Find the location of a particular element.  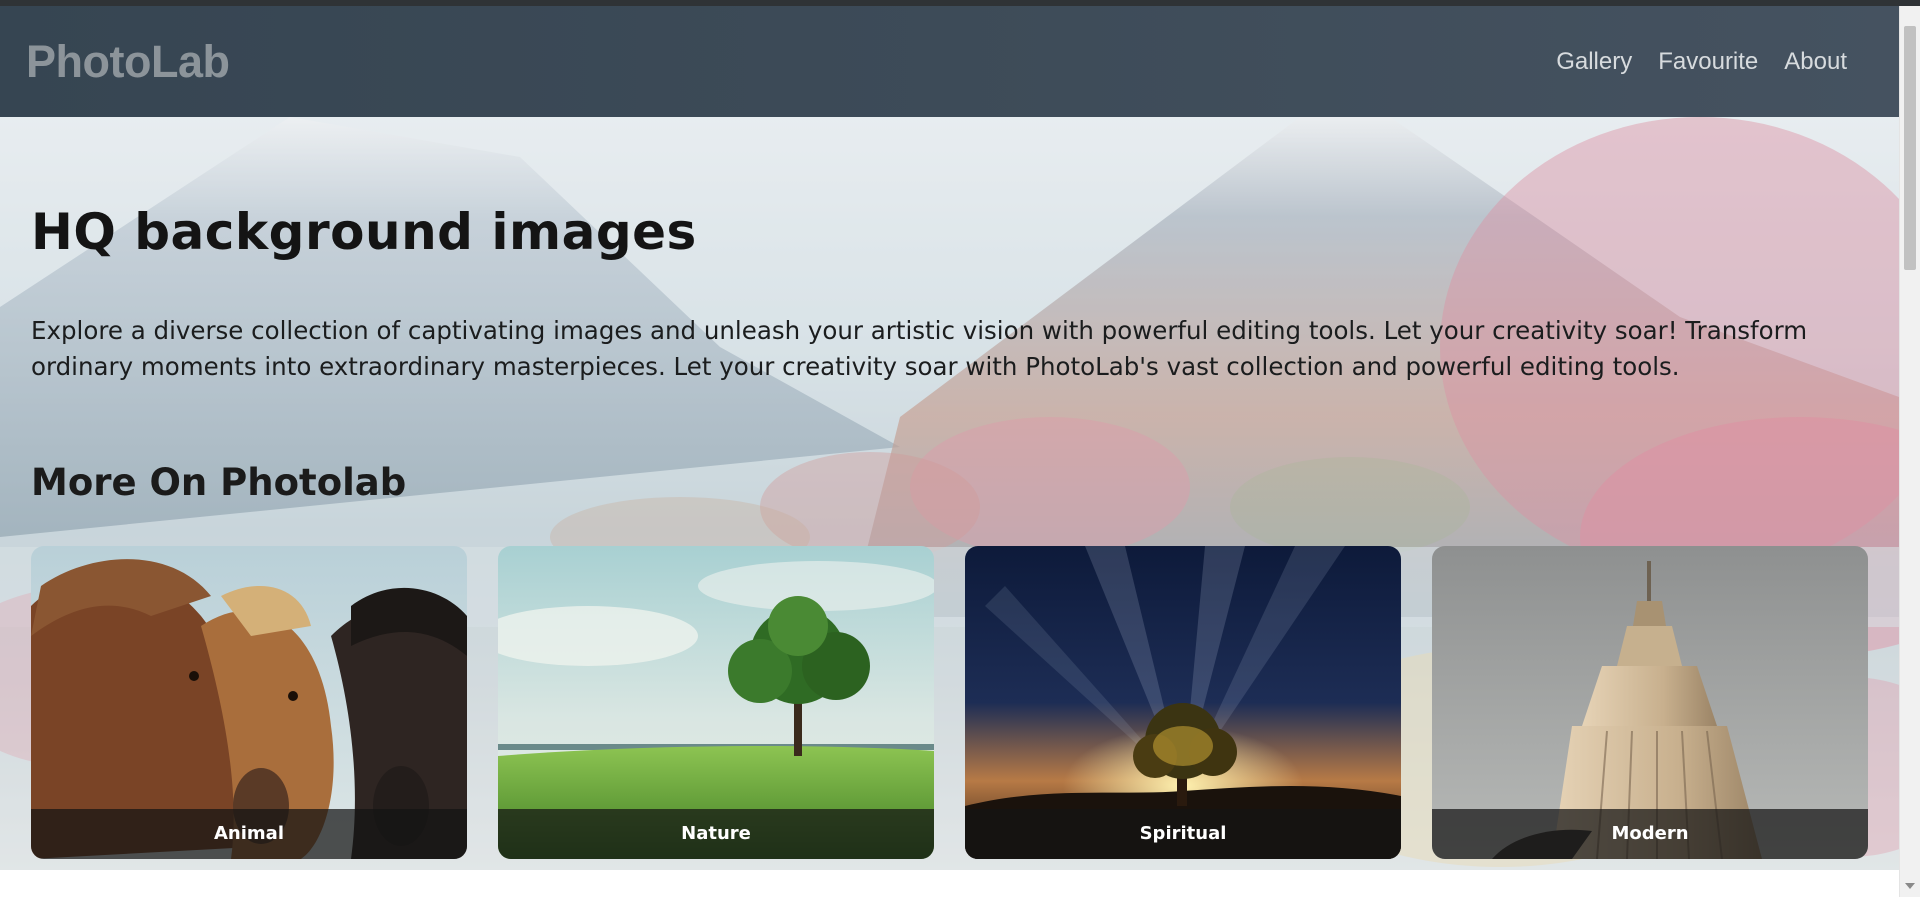

nav-about-link: About is located at coordinates (1815, 62).